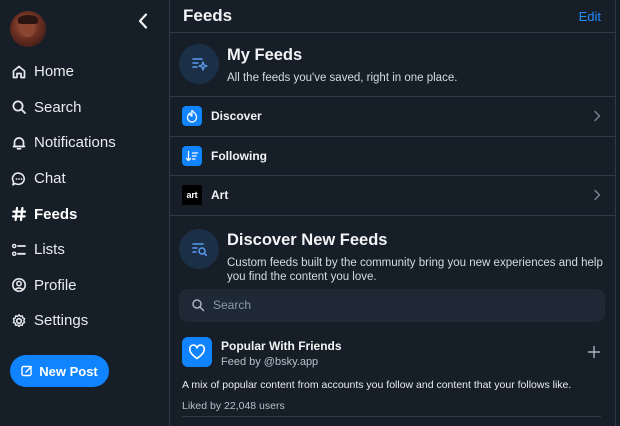 The width and height of the screenshot is (620, 426). What do you see at coordinates (265, 55) in the screenshot?
I see `my-feeds-title: My Feeds` at bounding box center [265, 55].